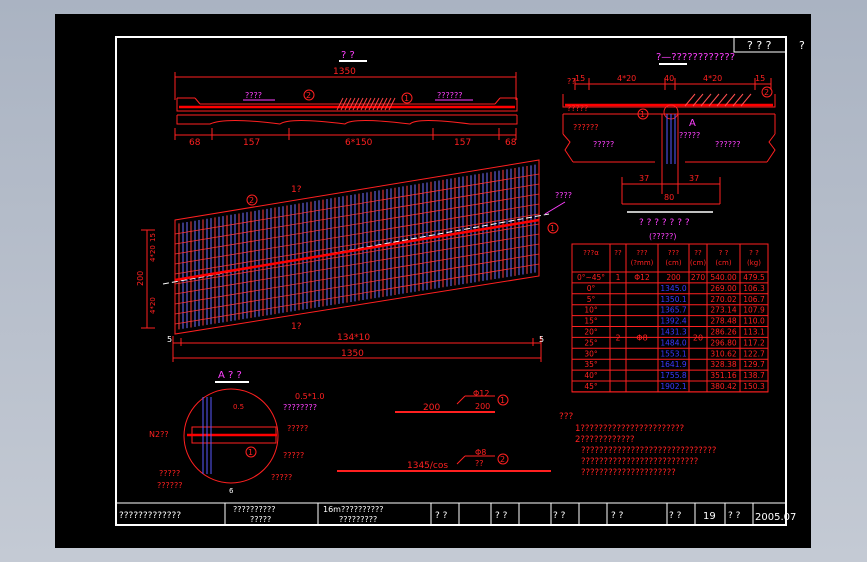 The width and height of the screenshot is (867, 562). Describe the element at coordinates (461, 400) in the screenshot. I see `bar1-leader` at that location.